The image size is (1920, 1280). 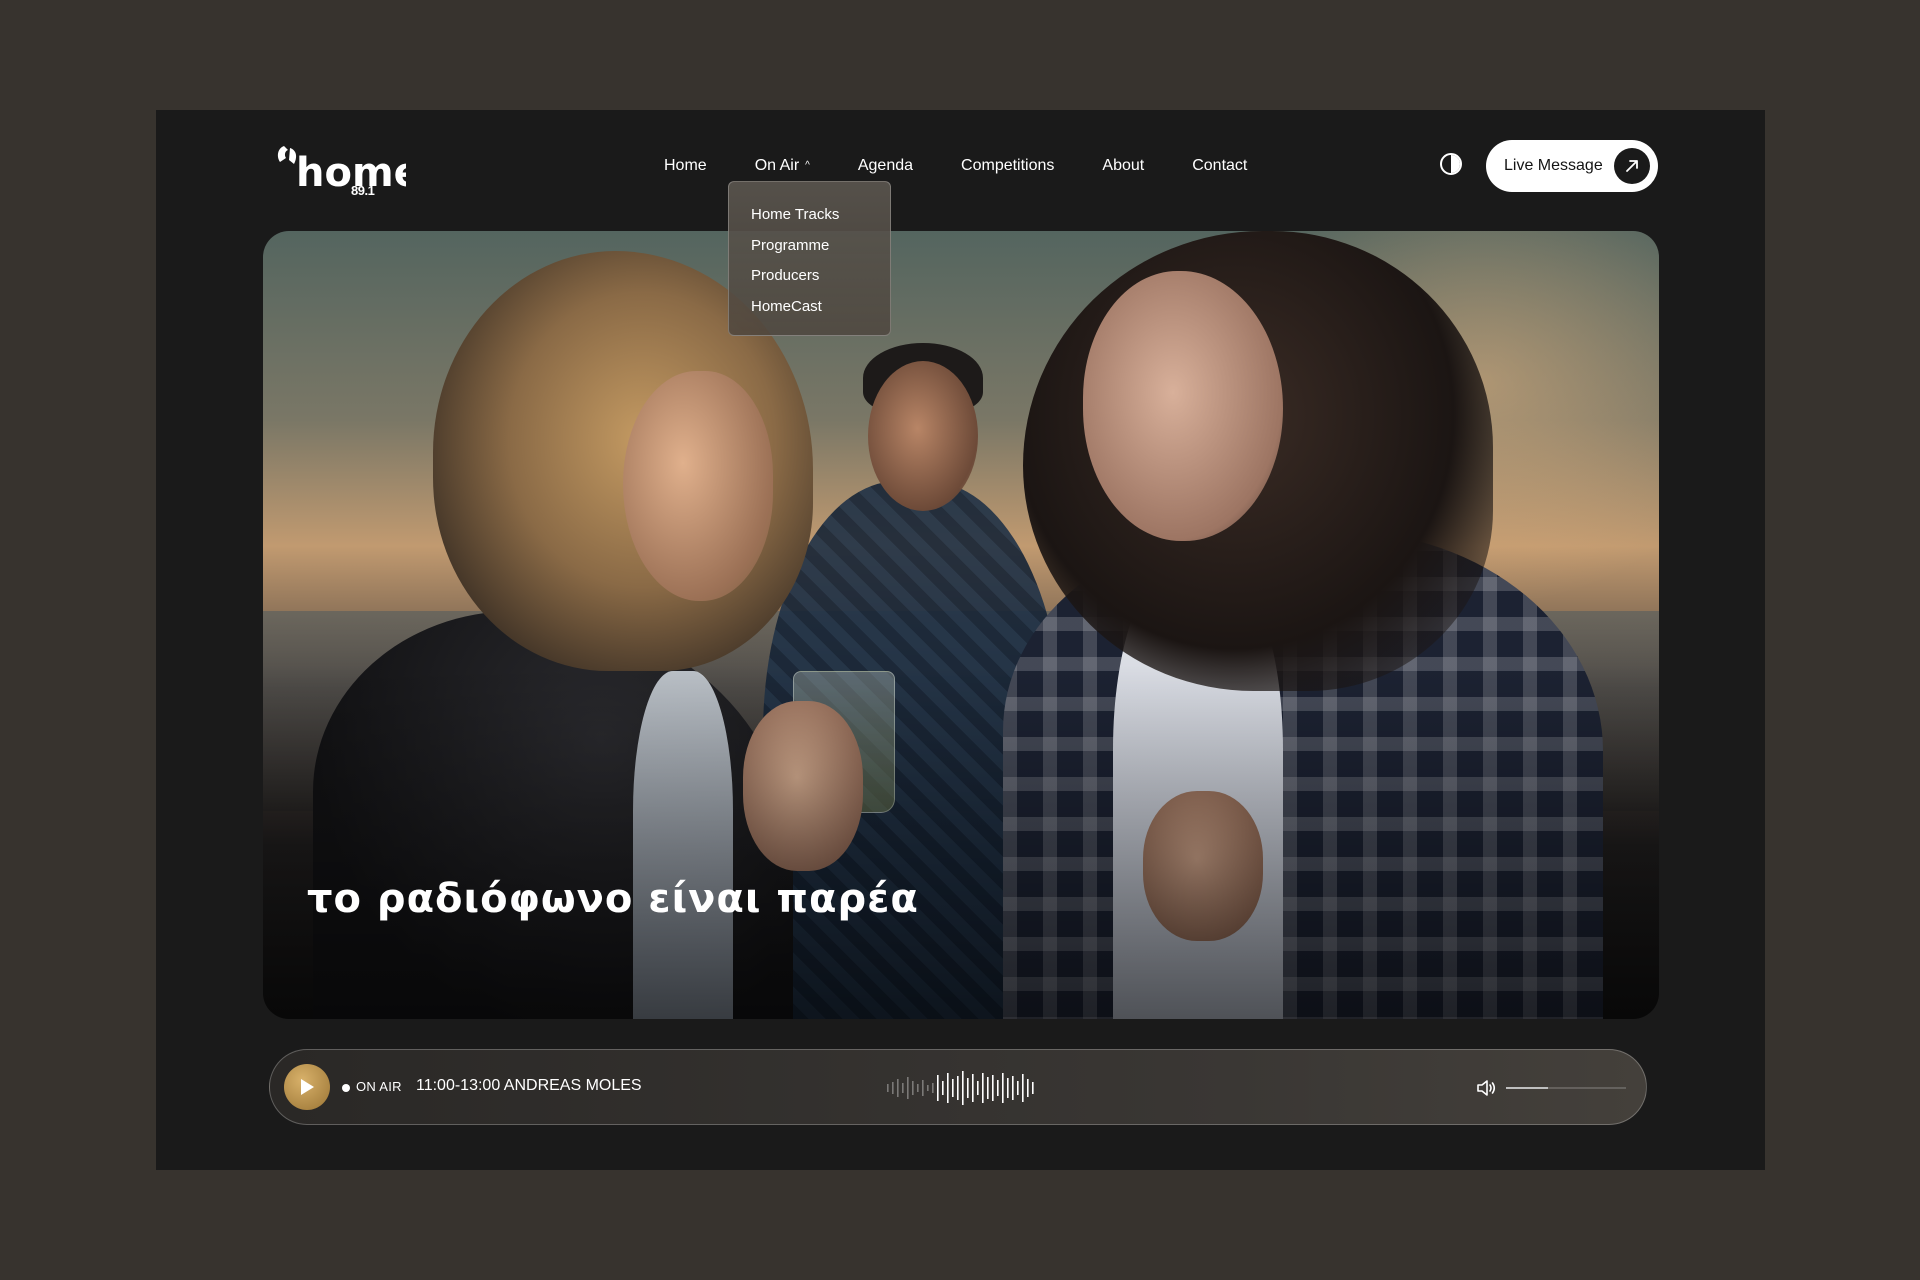 I want to click on on-air-label: ON AIR, so click(x=379, y=1086).